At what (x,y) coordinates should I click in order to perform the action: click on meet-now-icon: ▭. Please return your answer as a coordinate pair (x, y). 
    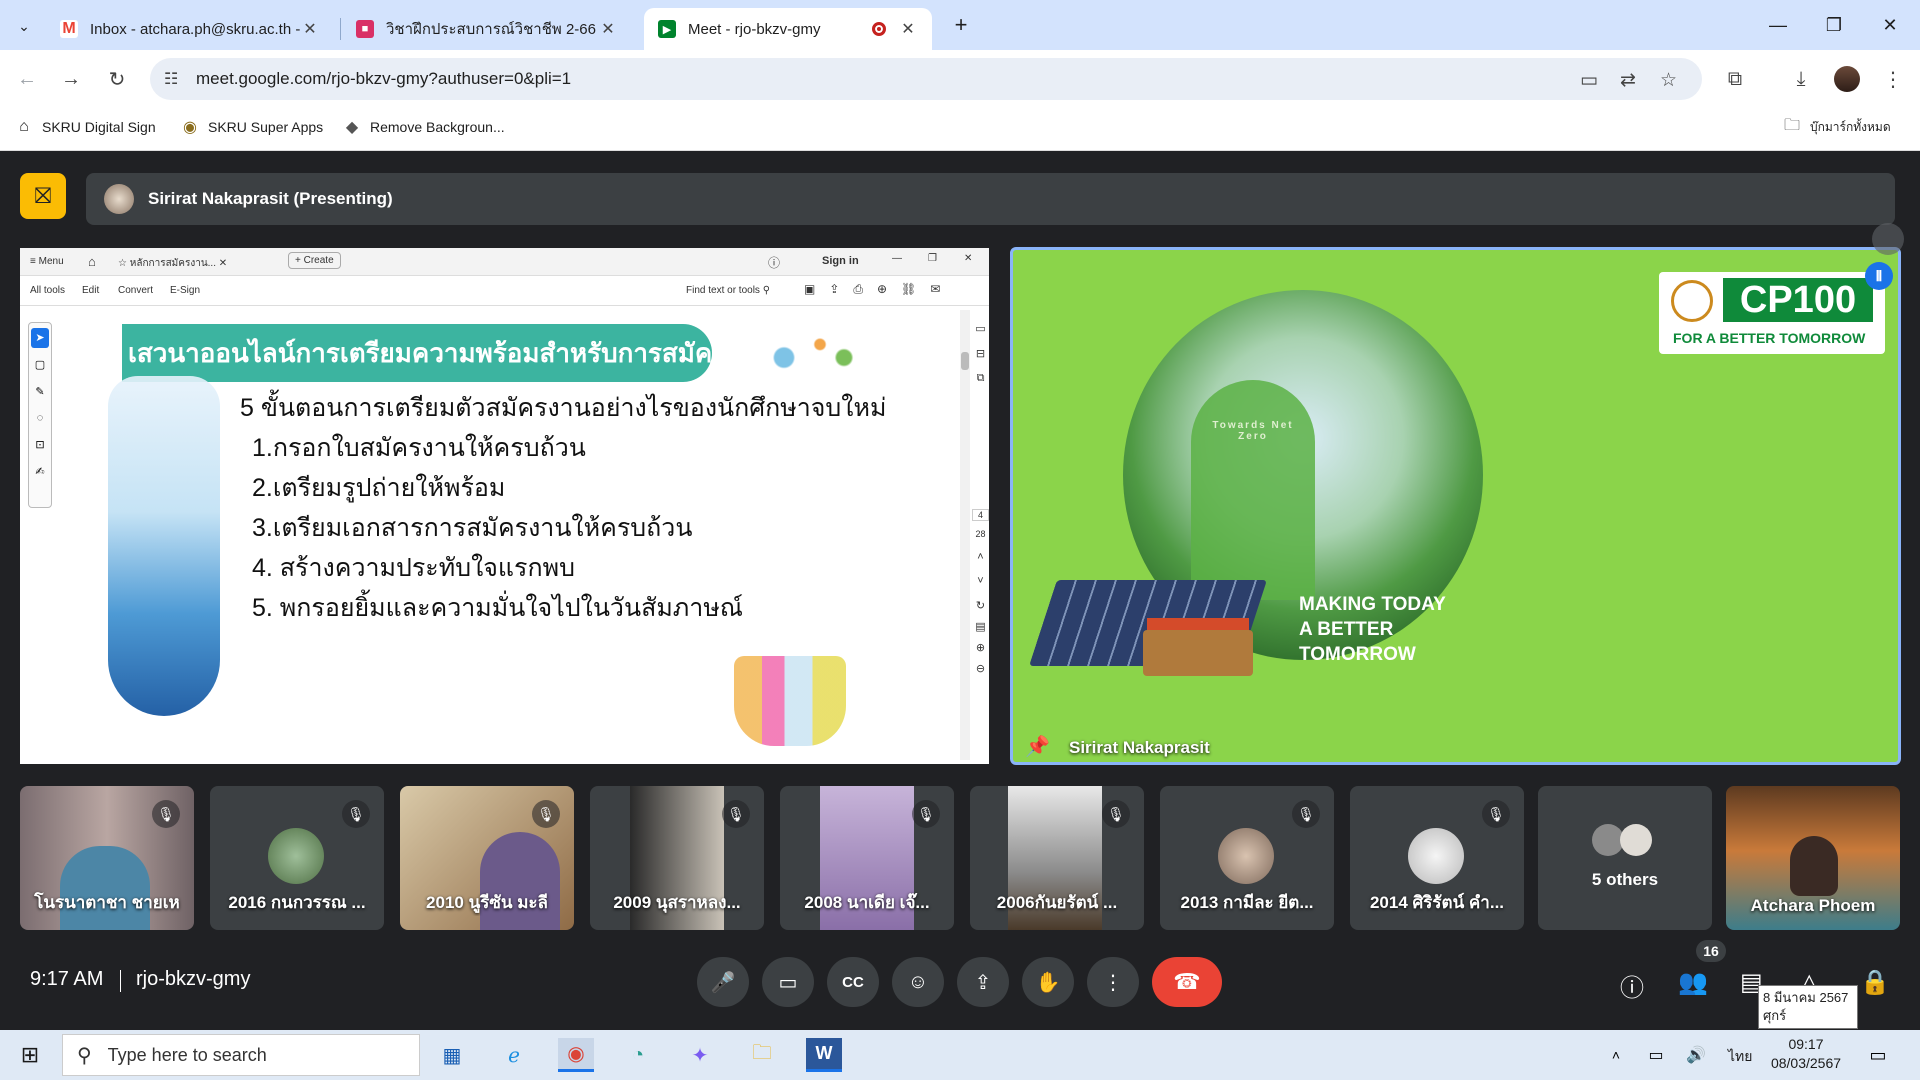
    Looking at the image, I should click on (1656, 1055).